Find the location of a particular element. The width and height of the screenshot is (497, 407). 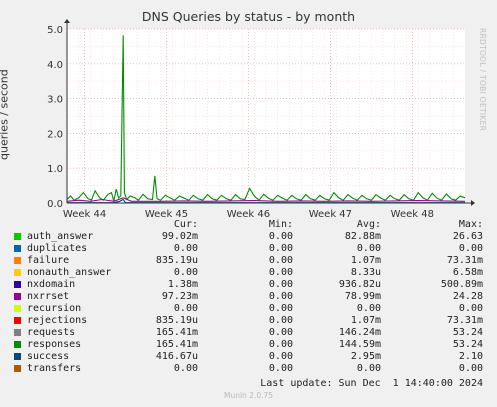

legend-max: 6.58m is located at coordinates (467, 272).